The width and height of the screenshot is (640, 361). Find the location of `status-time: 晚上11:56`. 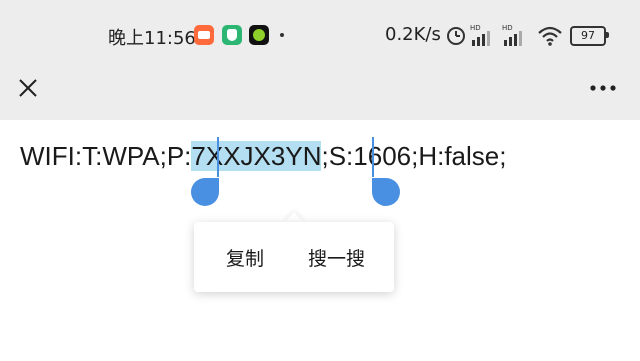

status-time: 晚上11:56 is located at coordinates (152, 38).